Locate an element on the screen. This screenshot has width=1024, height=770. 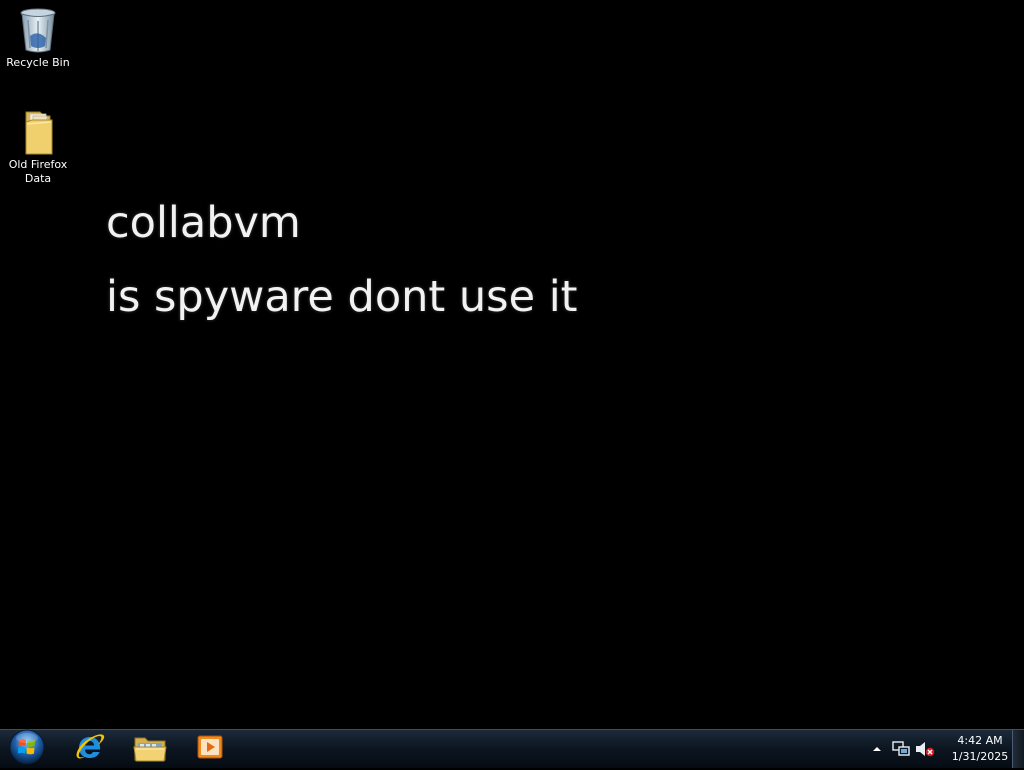
show-hidden-icons-button is located at coordinates (877, 749).